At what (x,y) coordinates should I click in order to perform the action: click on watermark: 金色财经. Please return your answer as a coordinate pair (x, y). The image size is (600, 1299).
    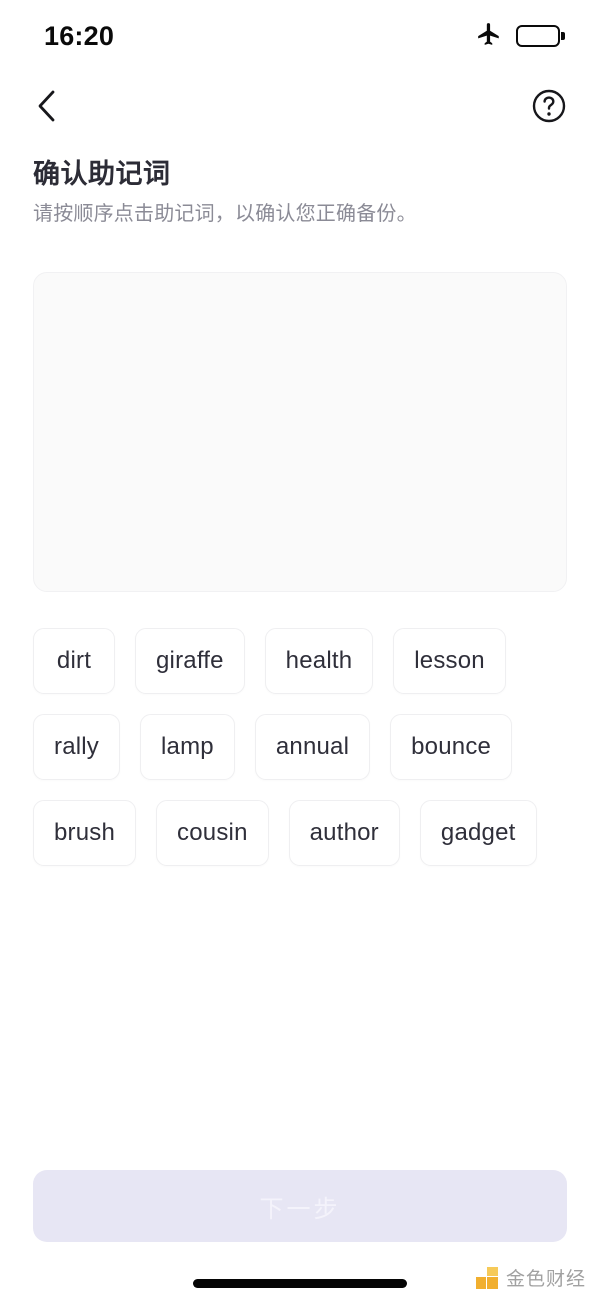
    Looking at the image, I should click on (530, 1277).